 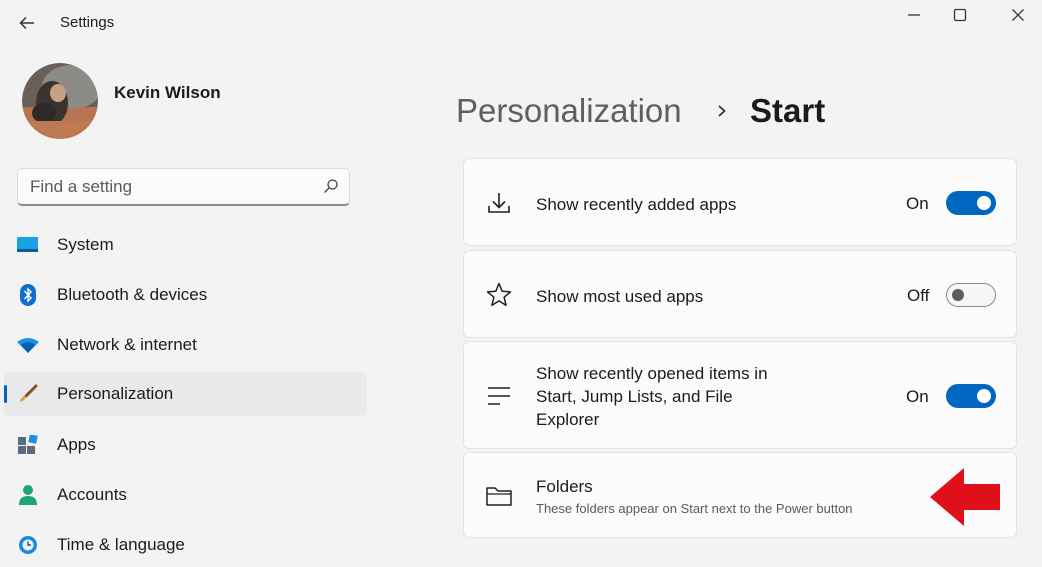 I want to click on system-icon, so click(x=28, y=245).